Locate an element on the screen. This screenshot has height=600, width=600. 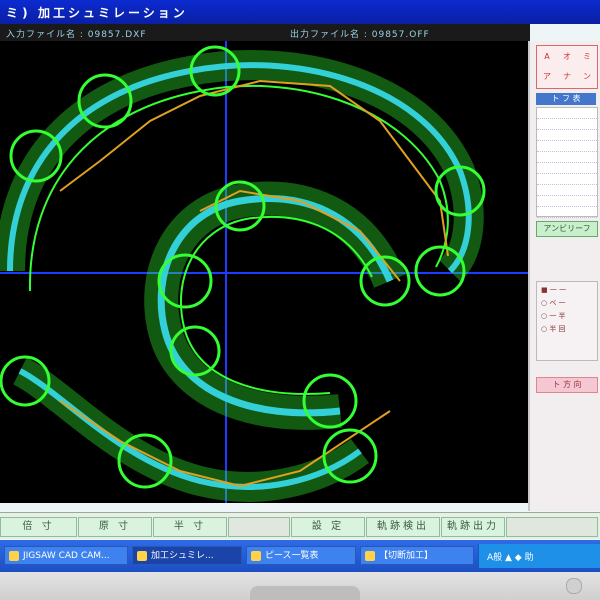
option-item: ■ 一 一 is located at coordinates (567, 288).